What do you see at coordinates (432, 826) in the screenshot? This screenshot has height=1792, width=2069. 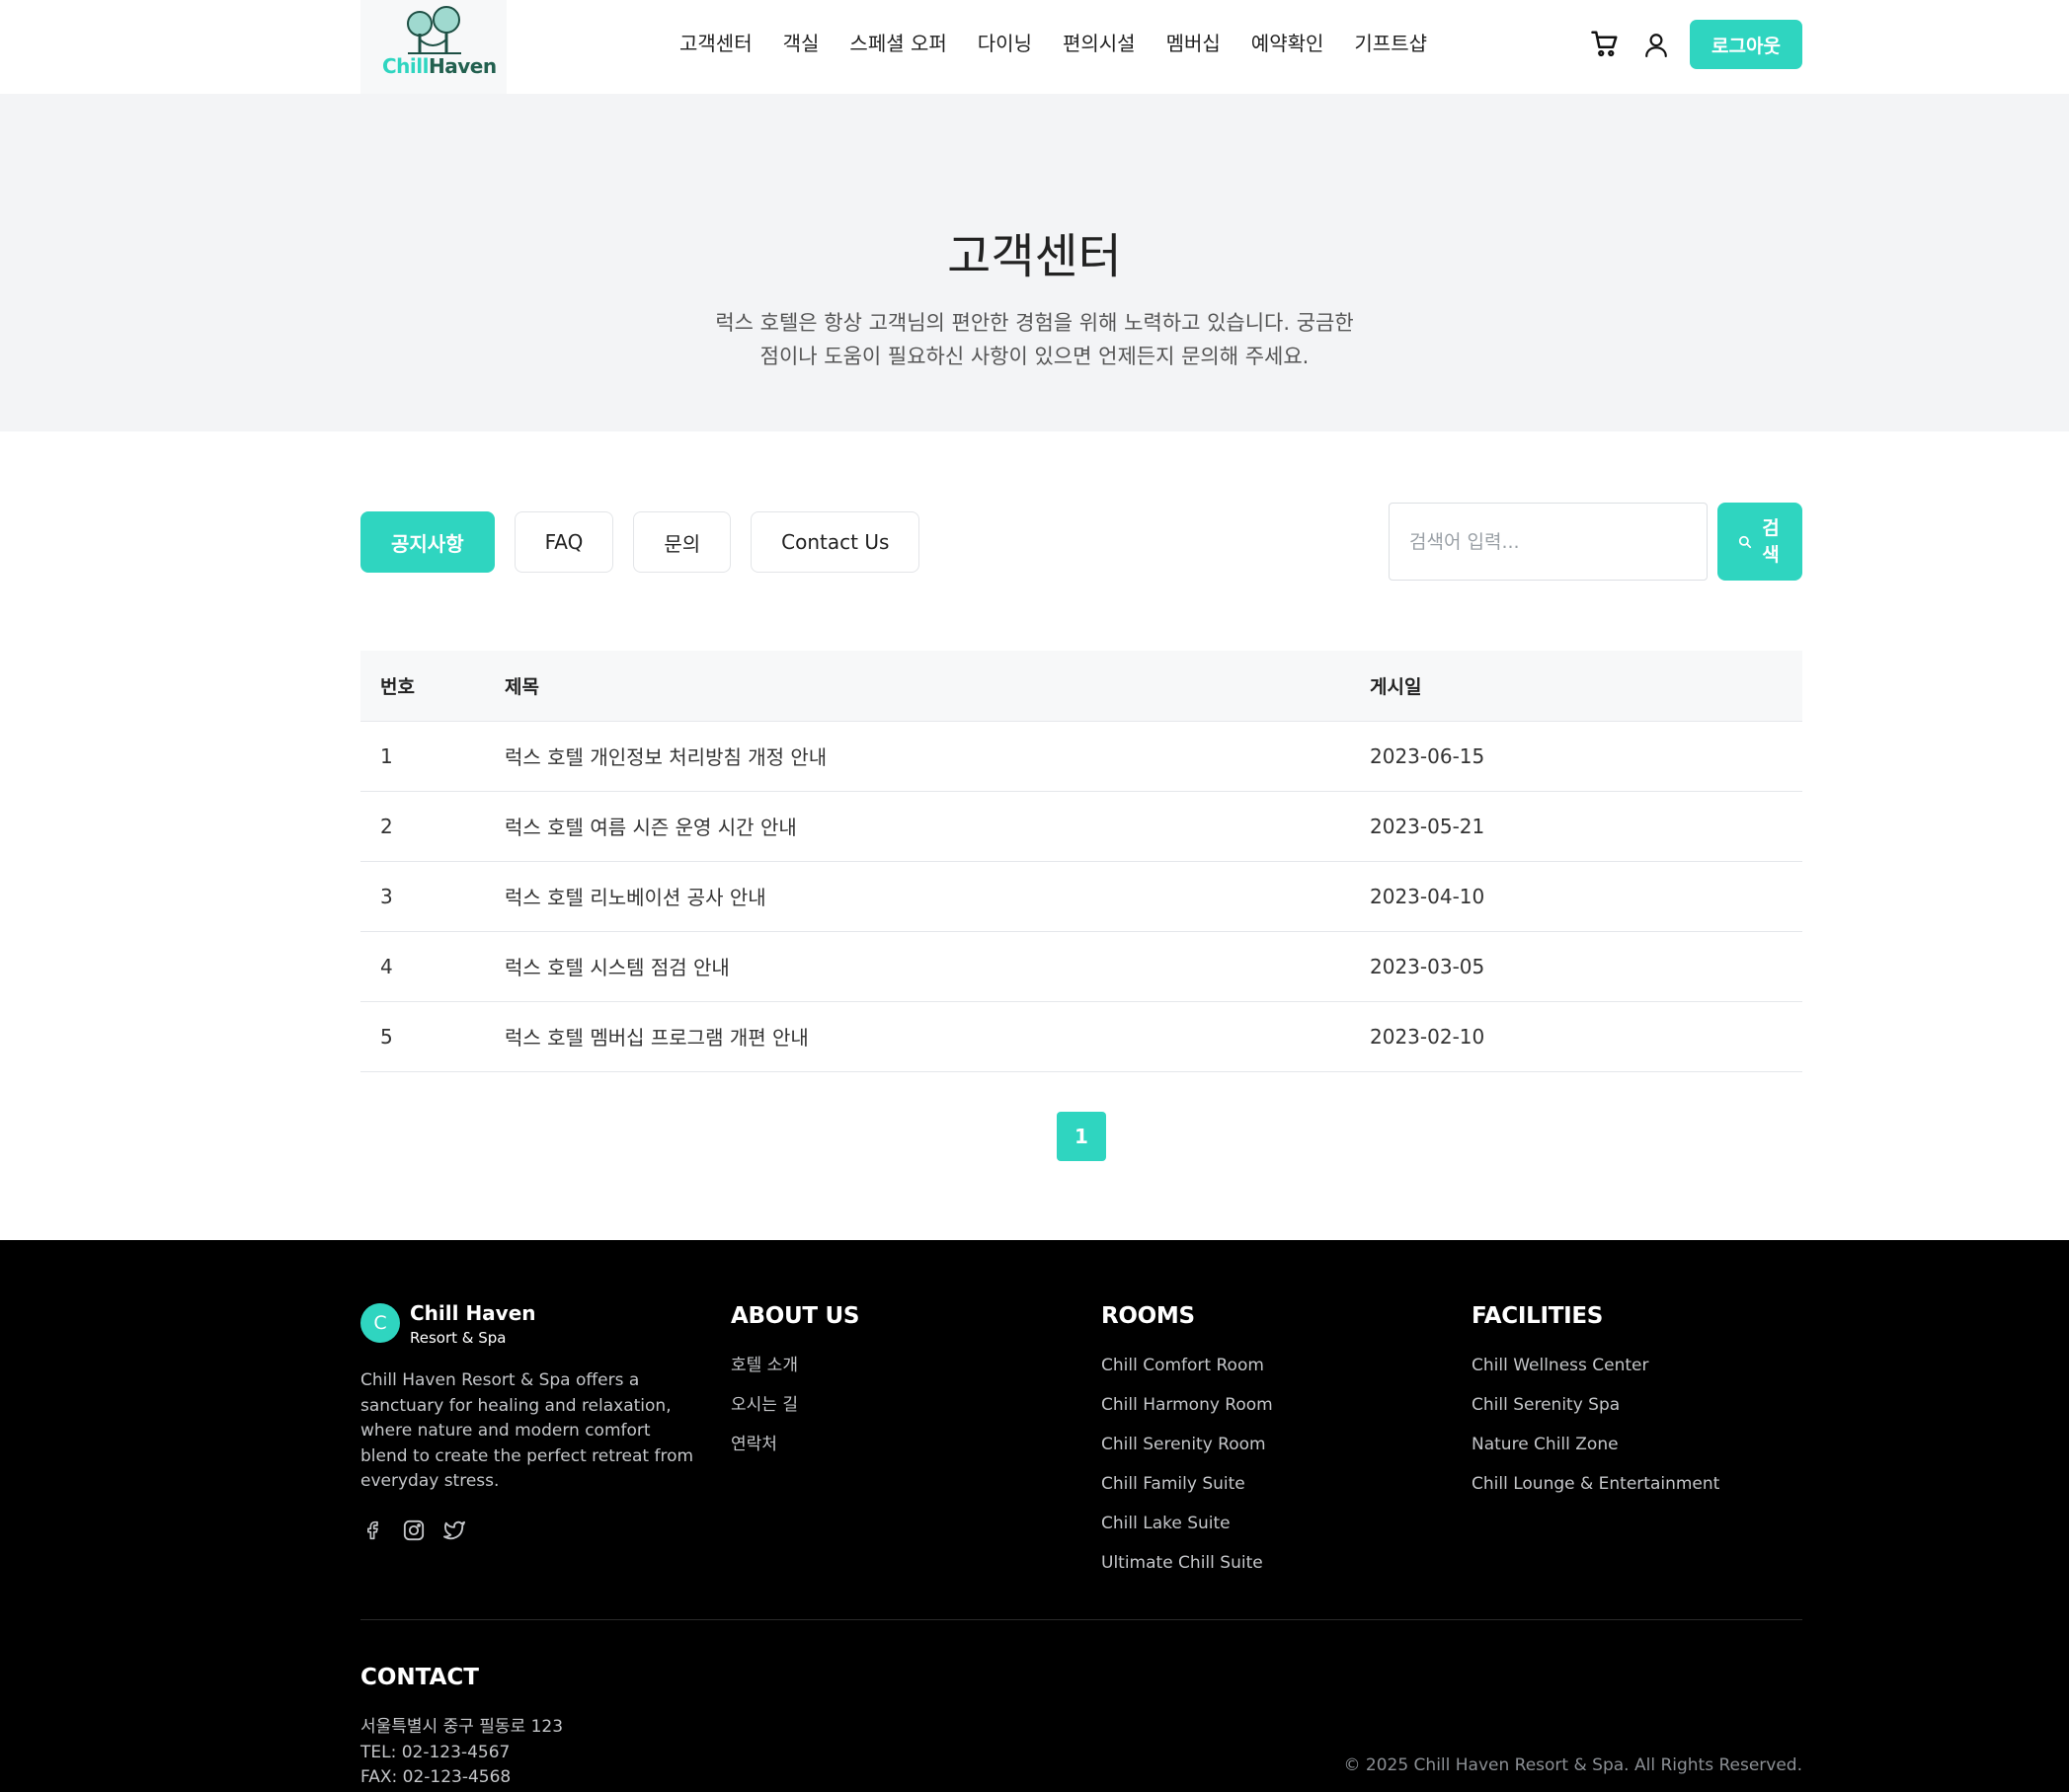 I see `row-number: 2` at bounding box center [432, 826].